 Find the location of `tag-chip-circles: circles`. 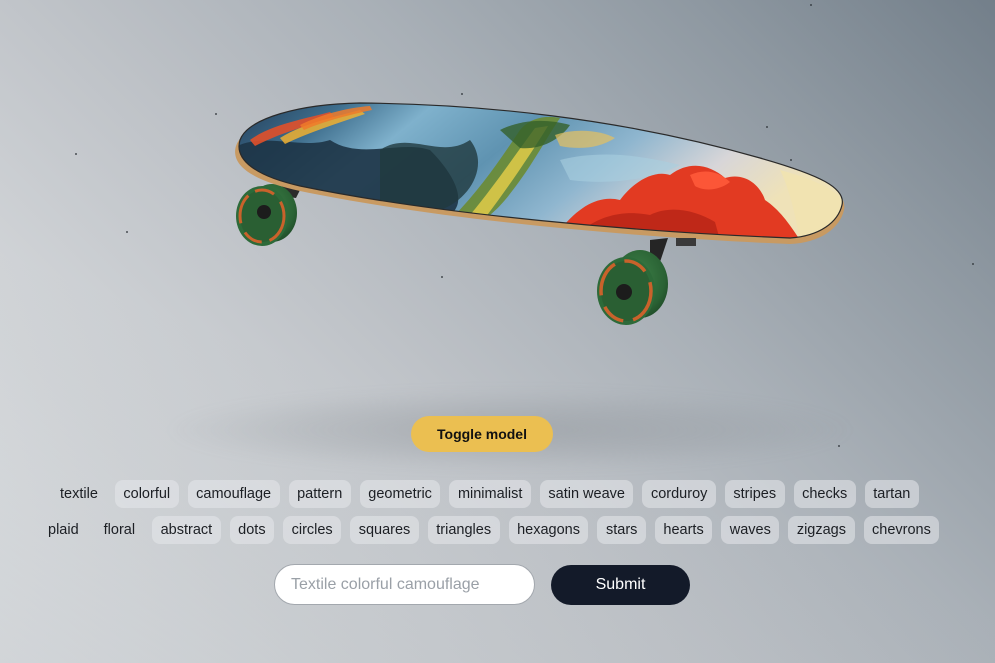

tag-chip-circles: circles is located at coordinates (312, 530).